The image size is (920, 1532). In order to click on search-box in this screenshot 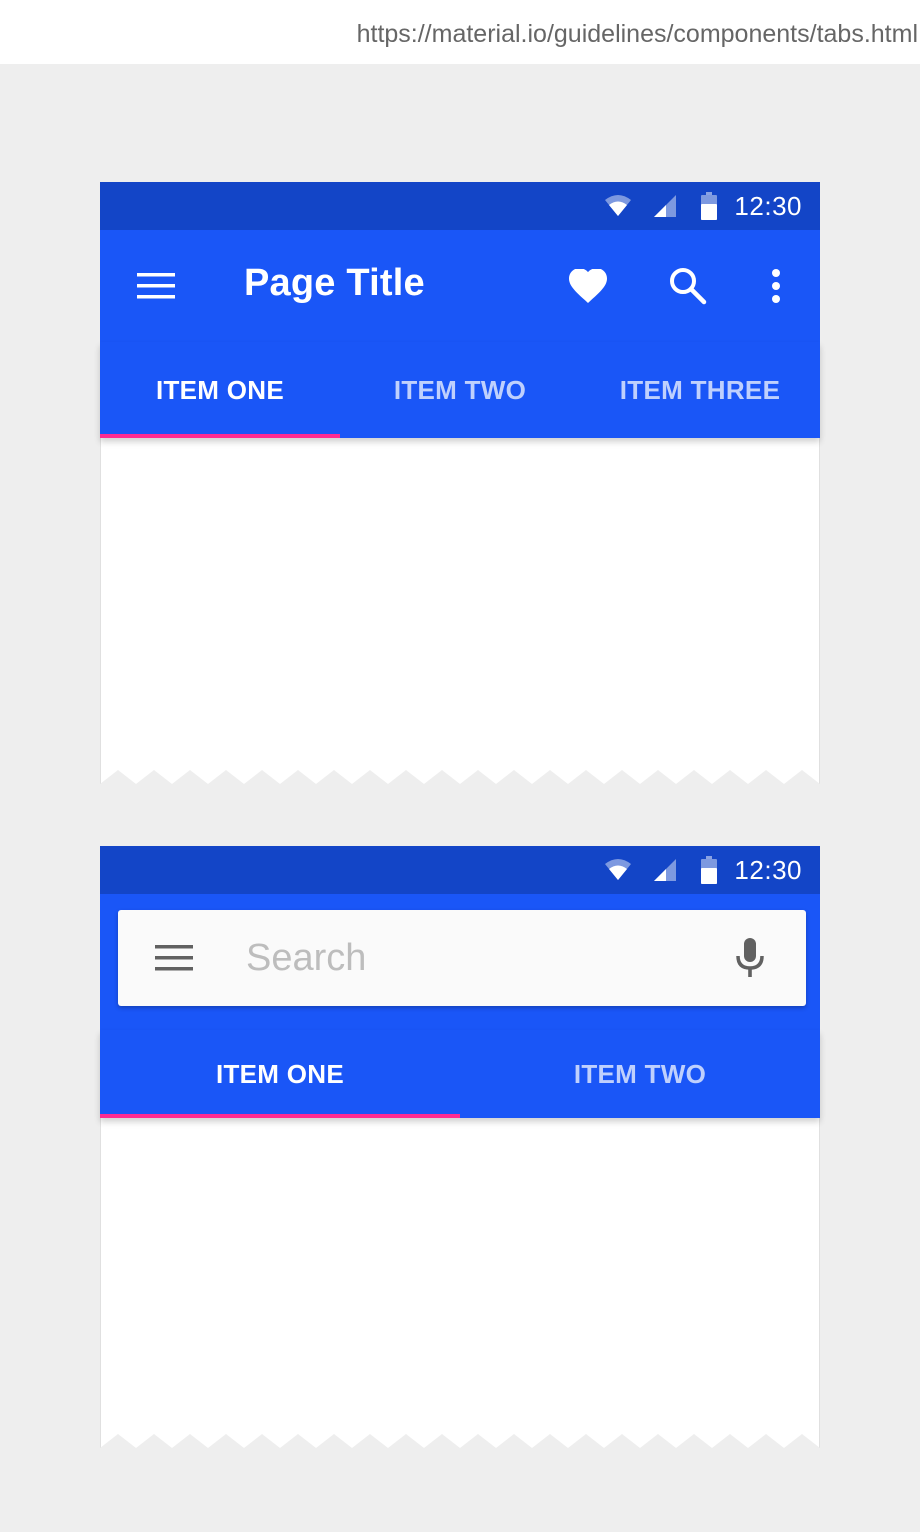, I will do `click(462, 958)`.